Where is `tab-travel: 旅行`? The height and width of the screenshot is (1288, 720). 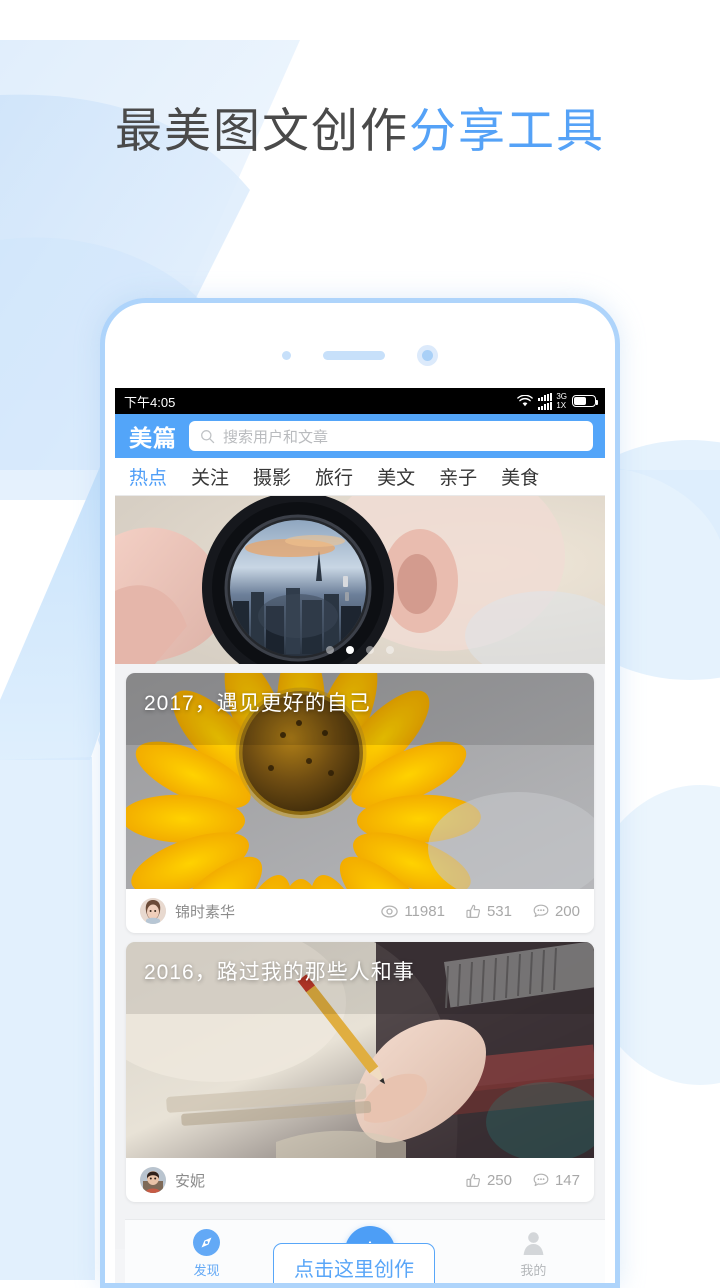 tab-travel: 旅行 is located at coordinates (334, 476).